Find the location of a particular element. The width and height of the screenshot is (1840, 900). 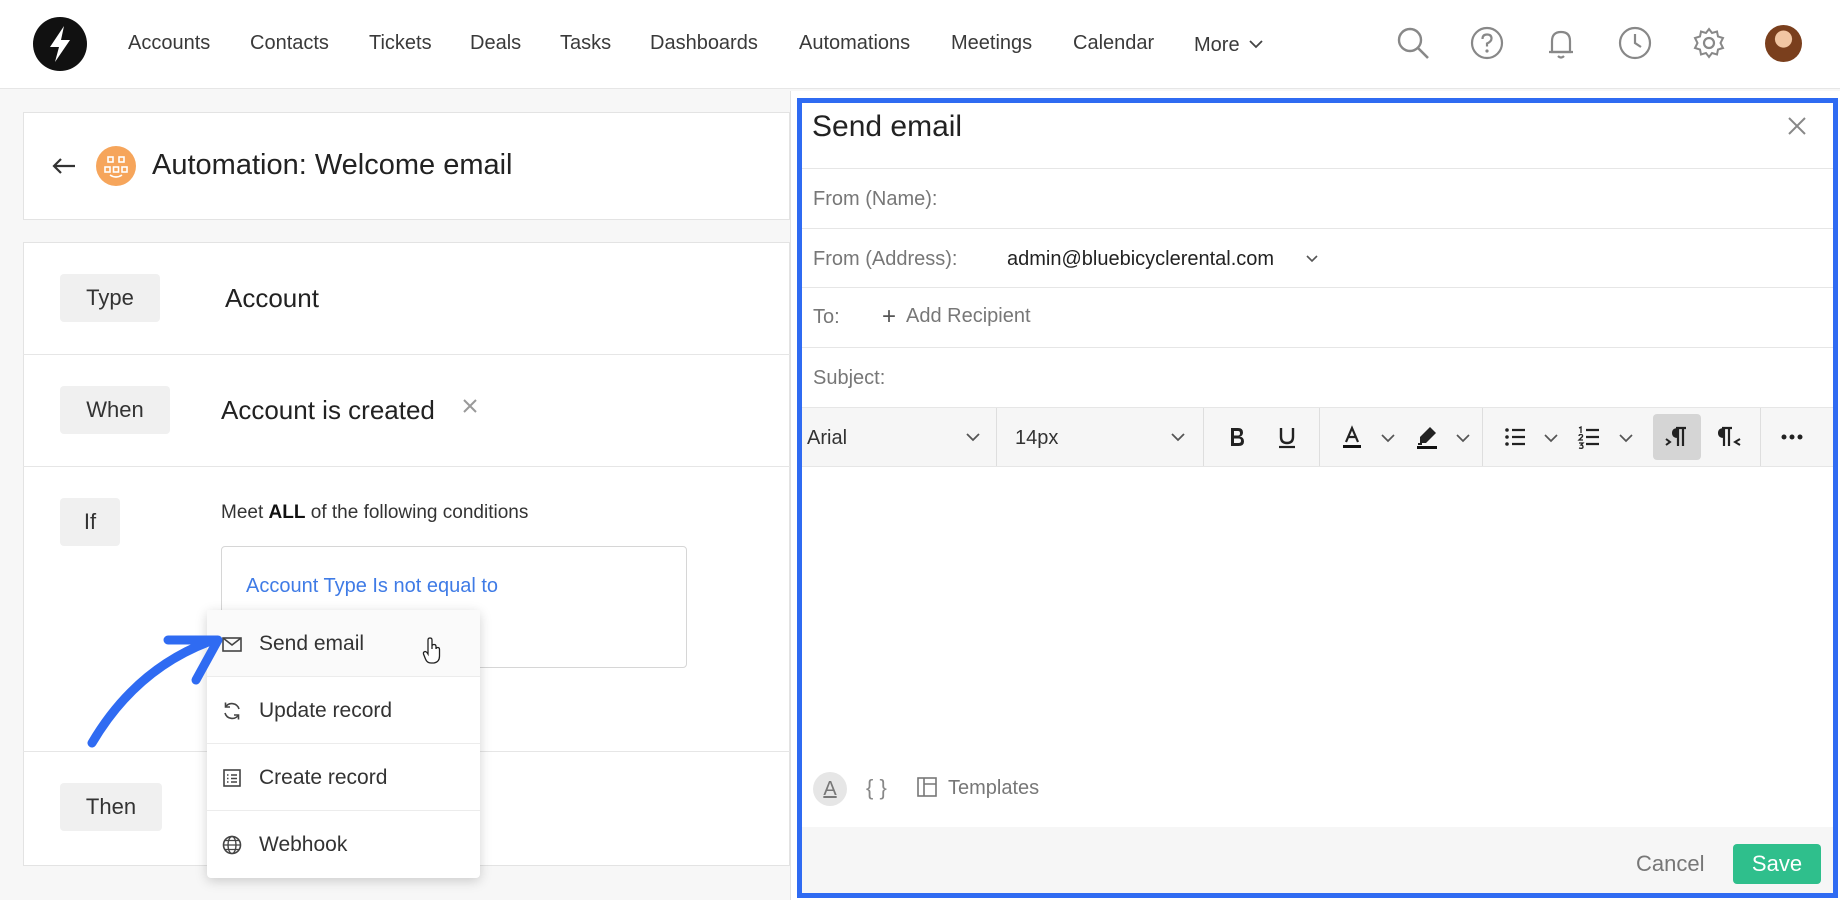

numbered-list-icon is located at coordinates (1588, 437).